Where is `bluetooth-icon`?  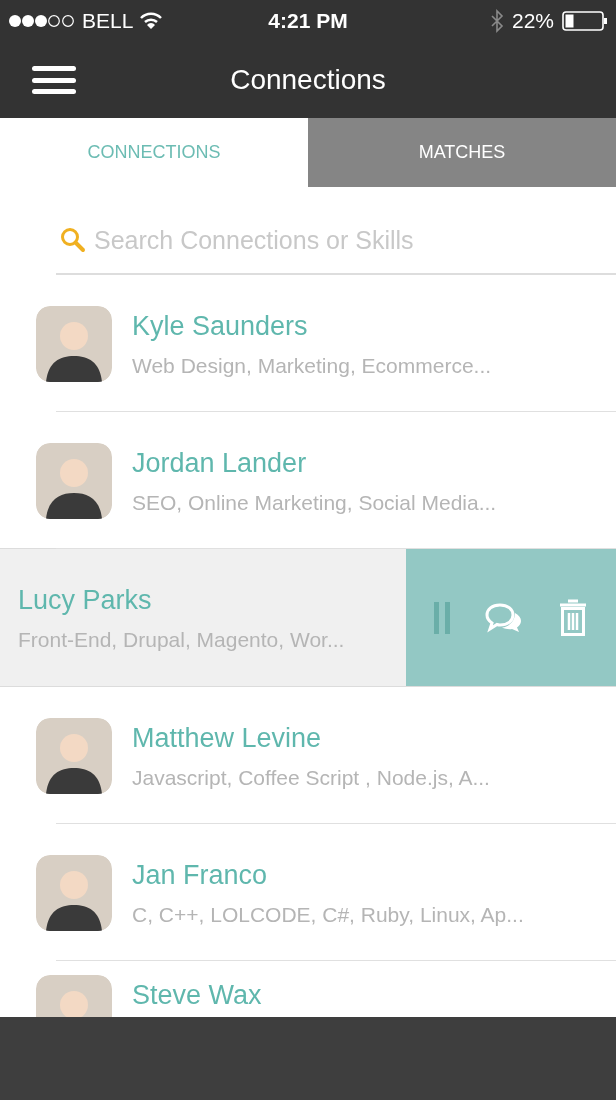 bluetooth-icon is located at coordinates (496, 21).